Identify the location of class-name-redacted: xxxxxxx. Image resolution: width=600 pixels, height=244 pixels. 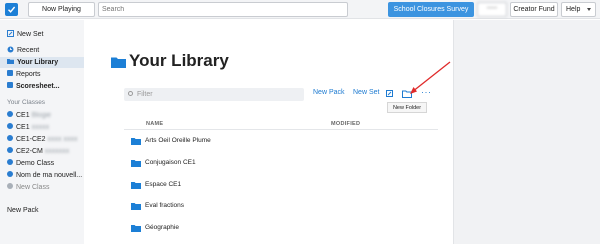
(57, 151).